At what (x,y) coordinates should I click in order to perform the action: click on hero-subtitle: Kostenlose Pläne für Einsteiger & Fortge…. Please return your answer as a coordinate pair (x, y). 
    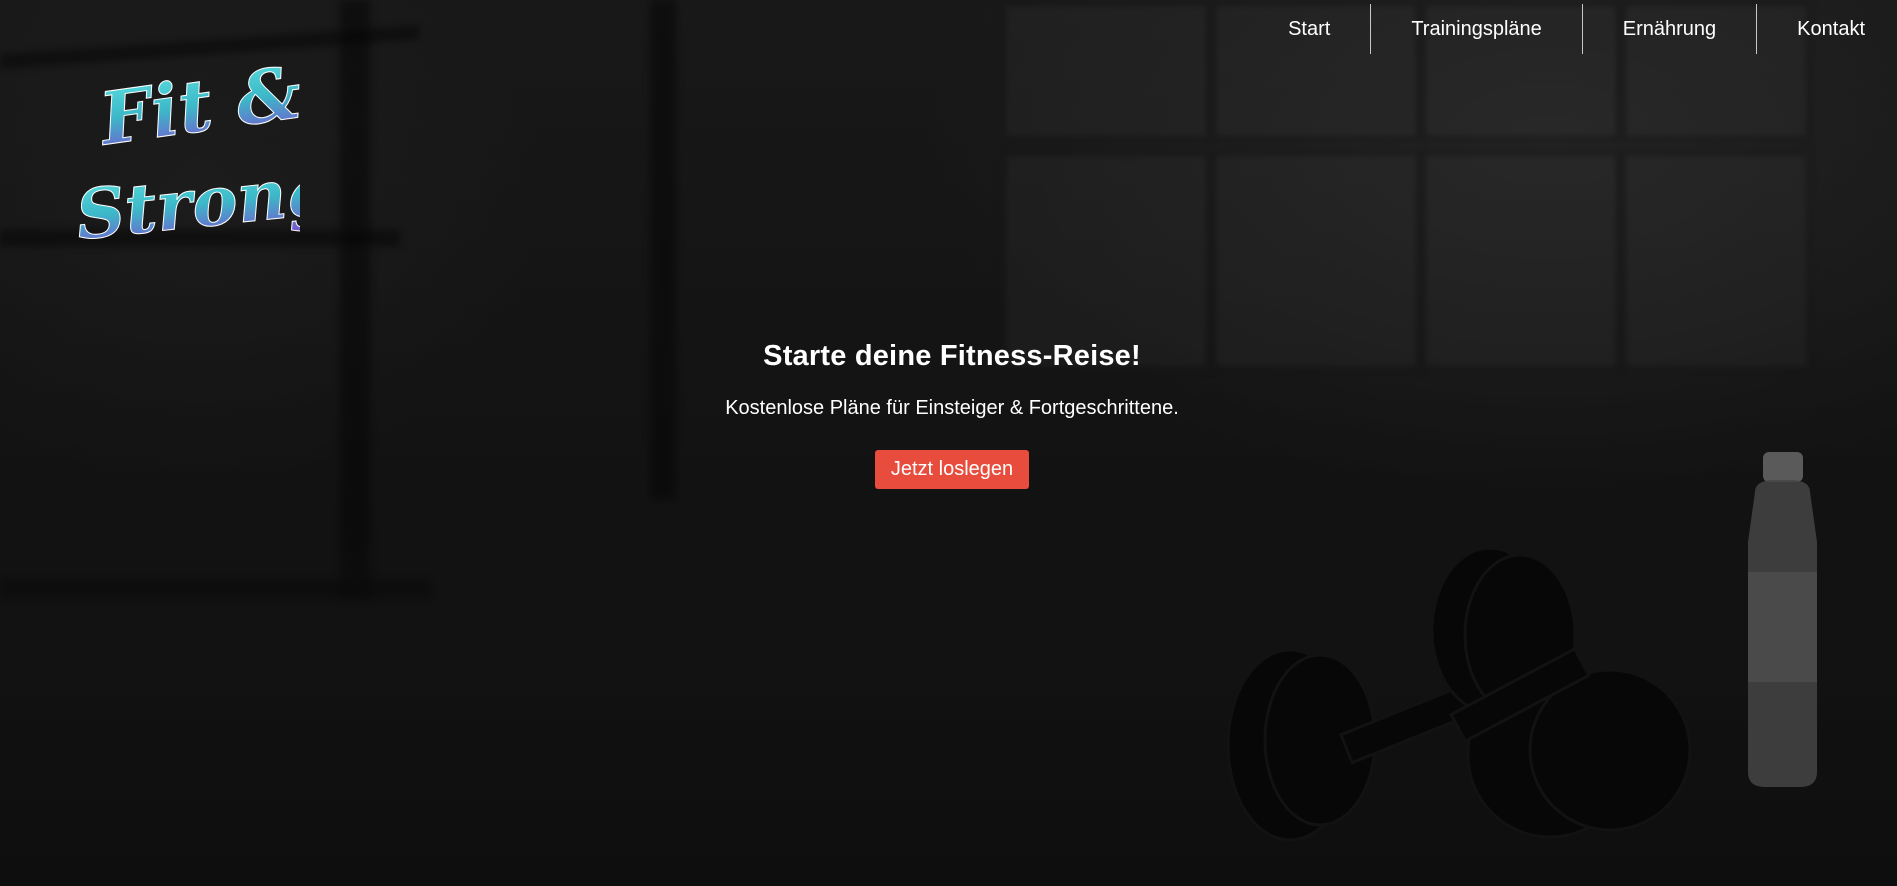
    Looking at the image, I should click on (952, 408).